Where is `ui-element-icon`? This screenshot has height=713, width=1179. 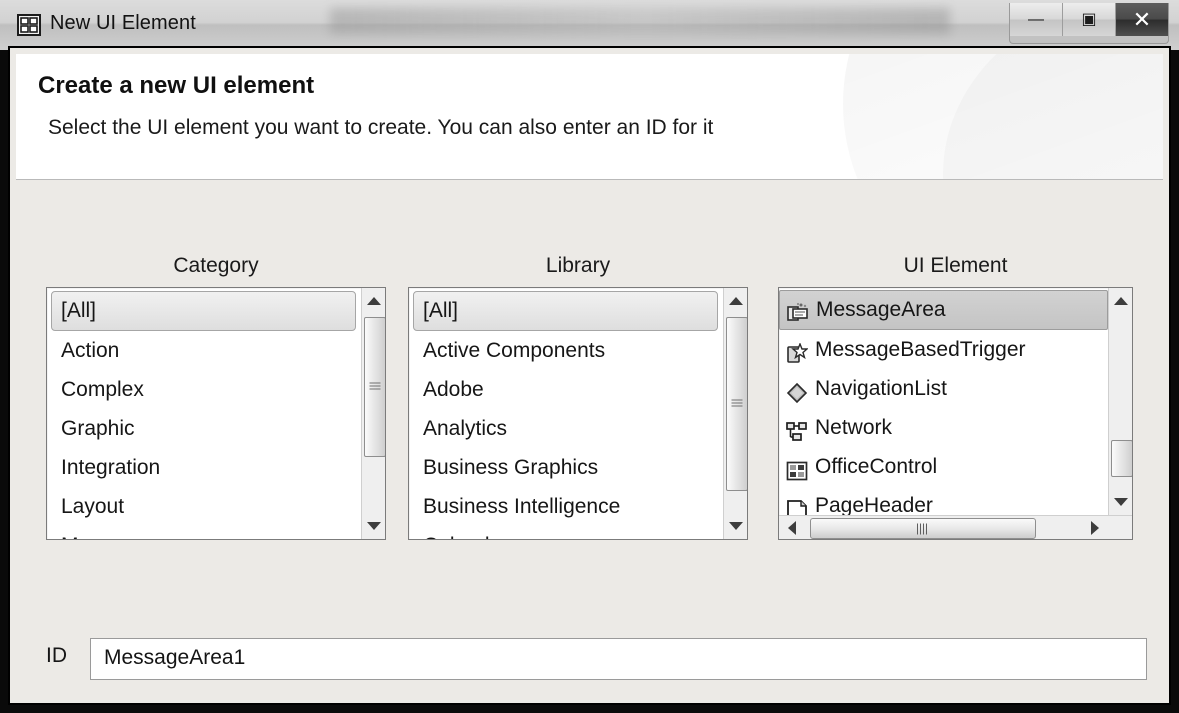
ui-element-icon is located at coordinates (29, 25).